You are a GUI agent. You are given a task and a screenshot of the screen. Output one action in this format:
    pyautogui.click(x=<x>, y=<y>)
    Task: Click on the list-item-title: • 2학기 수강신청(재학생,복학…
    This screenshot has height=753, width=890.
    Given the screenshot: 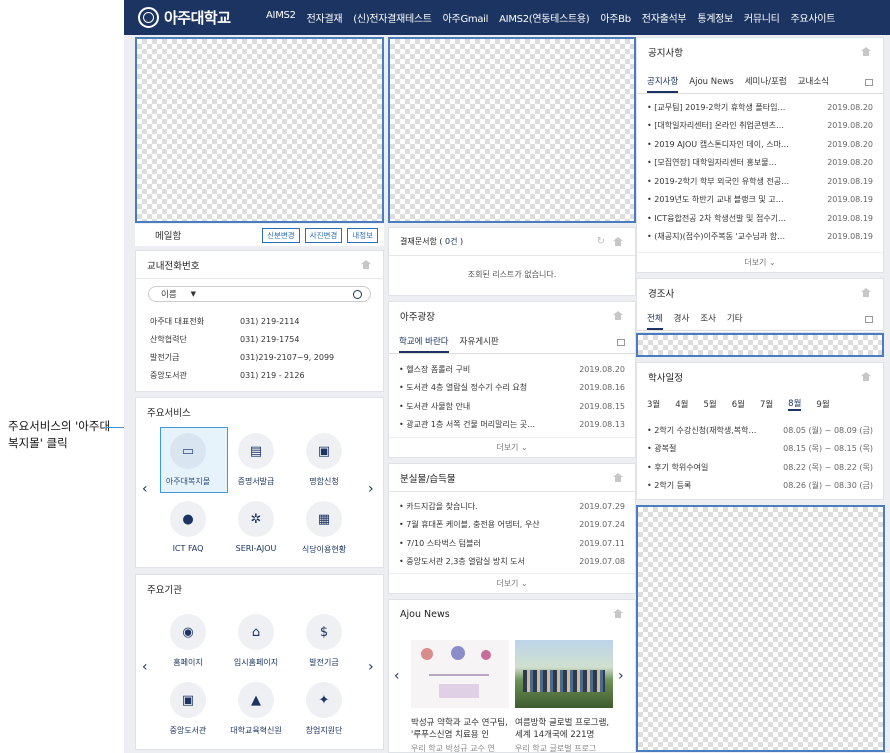 What is the action you would take?
    pyautogui.click(x=702, y=430)
    